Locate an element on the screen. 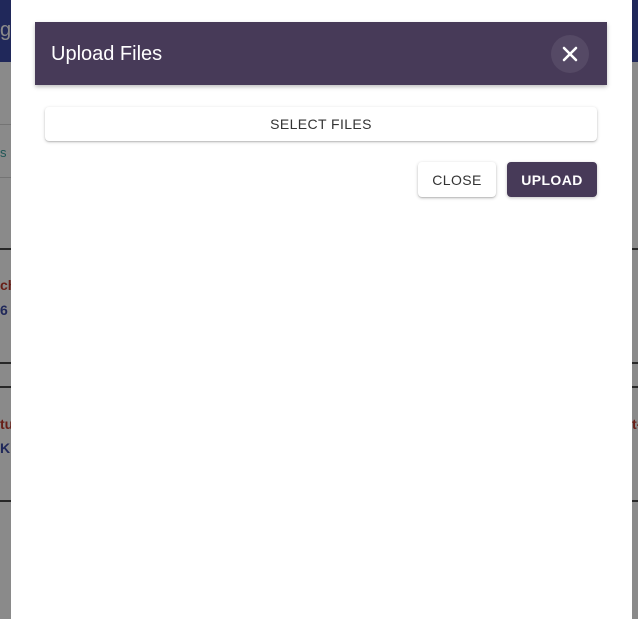  close-icon is located at coordinates (570, 54).